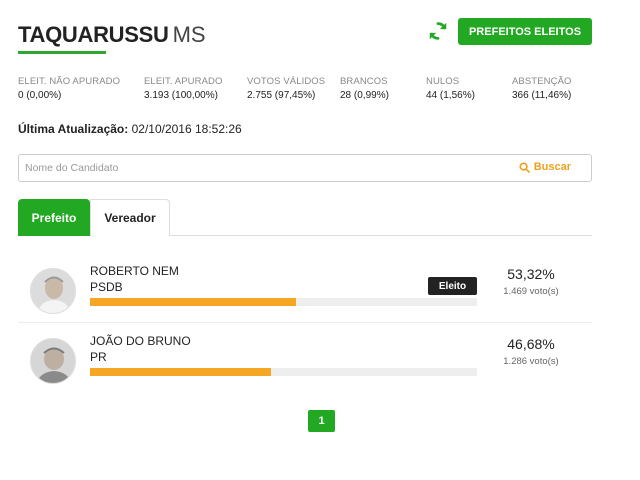 Image resolution: width=640 pixels, height=480 pixels. I want to click on tab-vereador: Vereador, so click(130, 217).